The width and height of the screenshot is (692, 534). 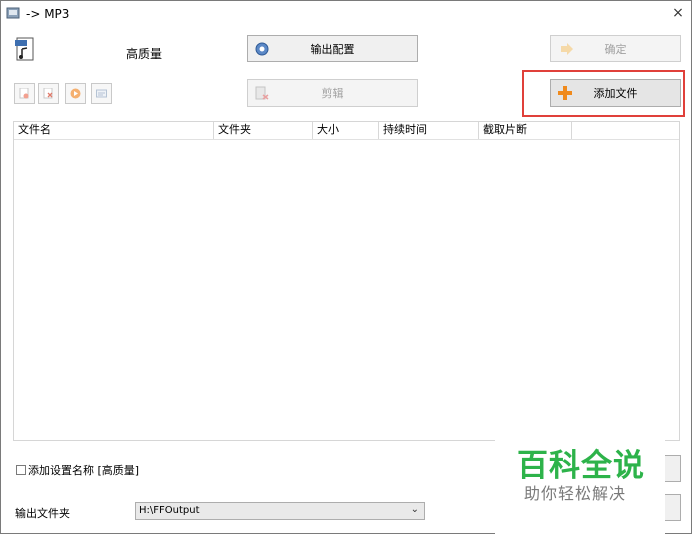 What do you see at coordinates (114, 130) in the screenshot?
I see `column-header-filename: 文件名` at bounding box center [114, 130].